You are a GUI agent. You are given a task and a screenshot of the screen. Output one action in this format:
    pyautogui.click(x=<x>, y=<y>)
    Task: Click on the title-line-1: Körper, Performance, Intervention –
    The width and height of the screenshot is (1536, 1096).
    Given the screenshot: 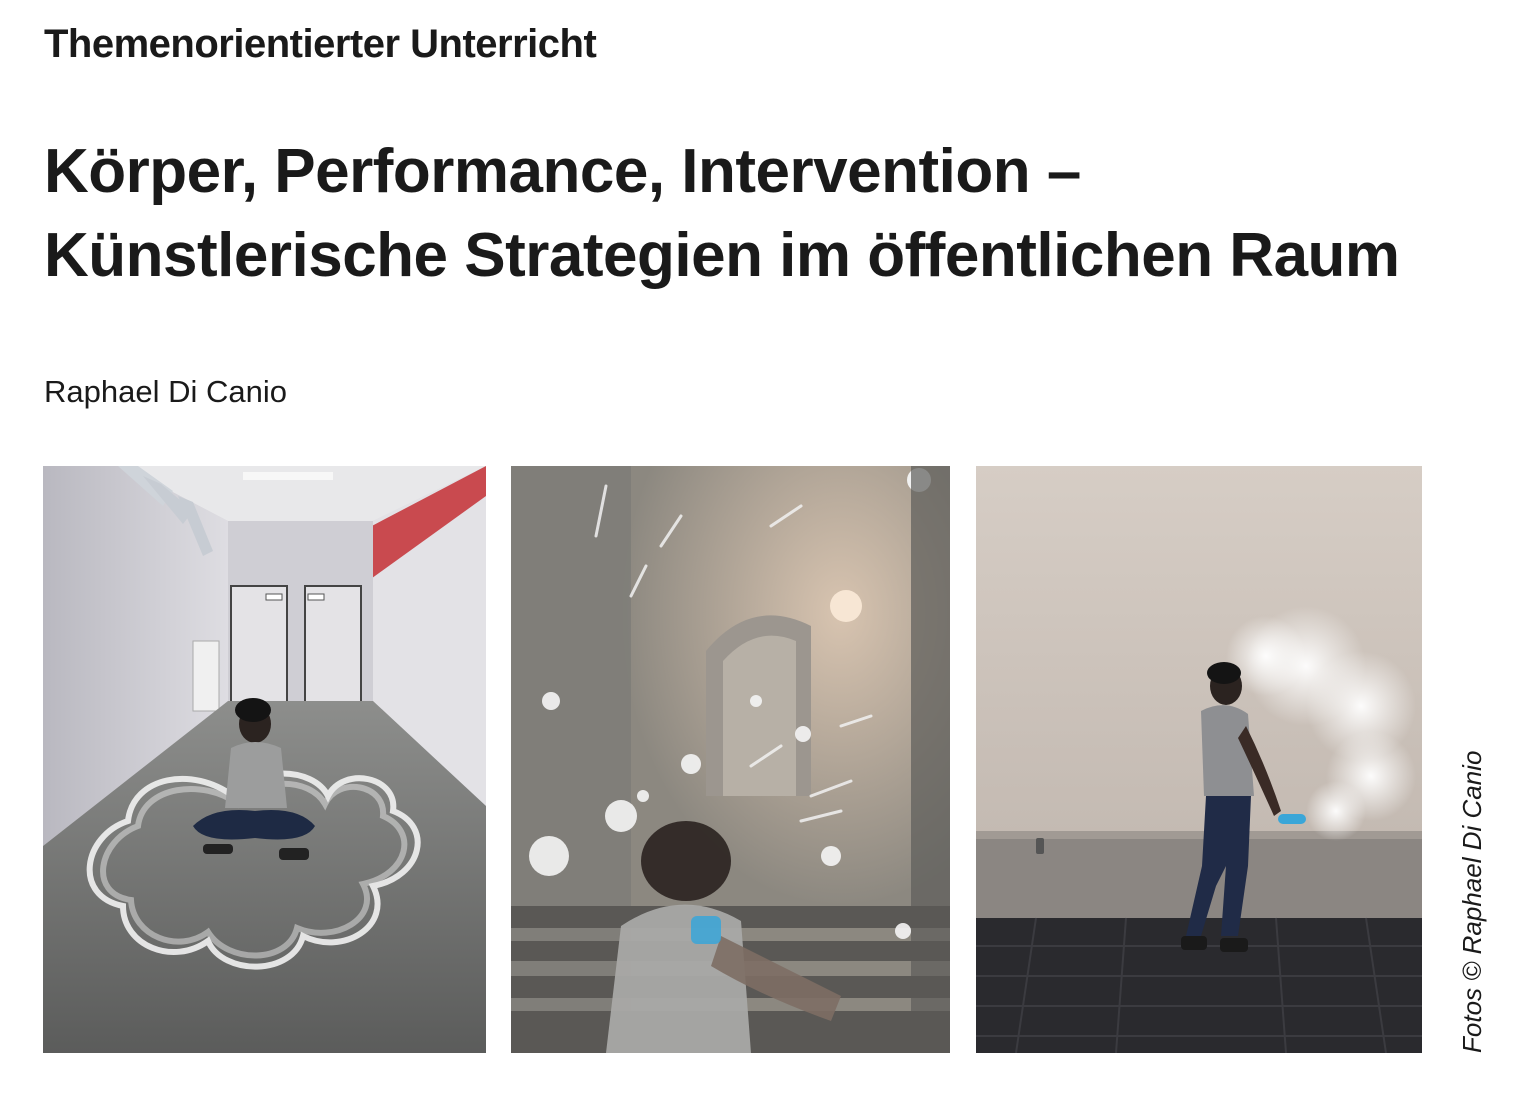 What is the action you would take?
    pyautogui.click(x=562, y=171)
    